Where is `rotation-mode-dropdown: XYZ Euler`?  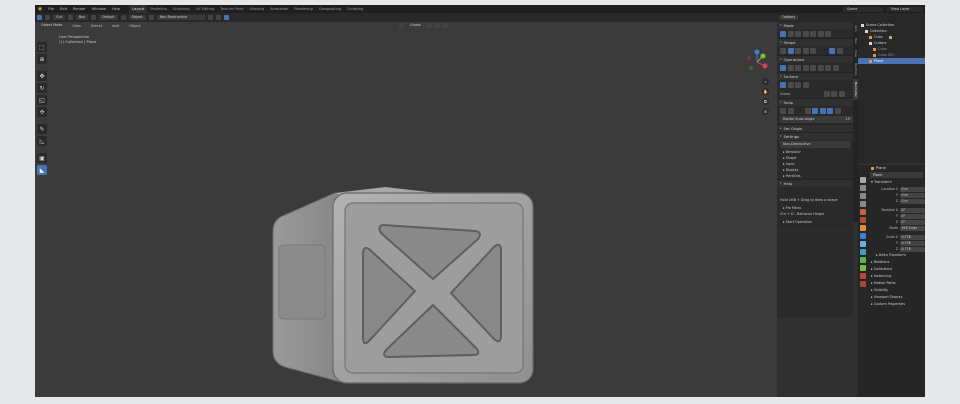 rotation-mode-dropdown: XYZ Euler is located at coordinates (912, 228).